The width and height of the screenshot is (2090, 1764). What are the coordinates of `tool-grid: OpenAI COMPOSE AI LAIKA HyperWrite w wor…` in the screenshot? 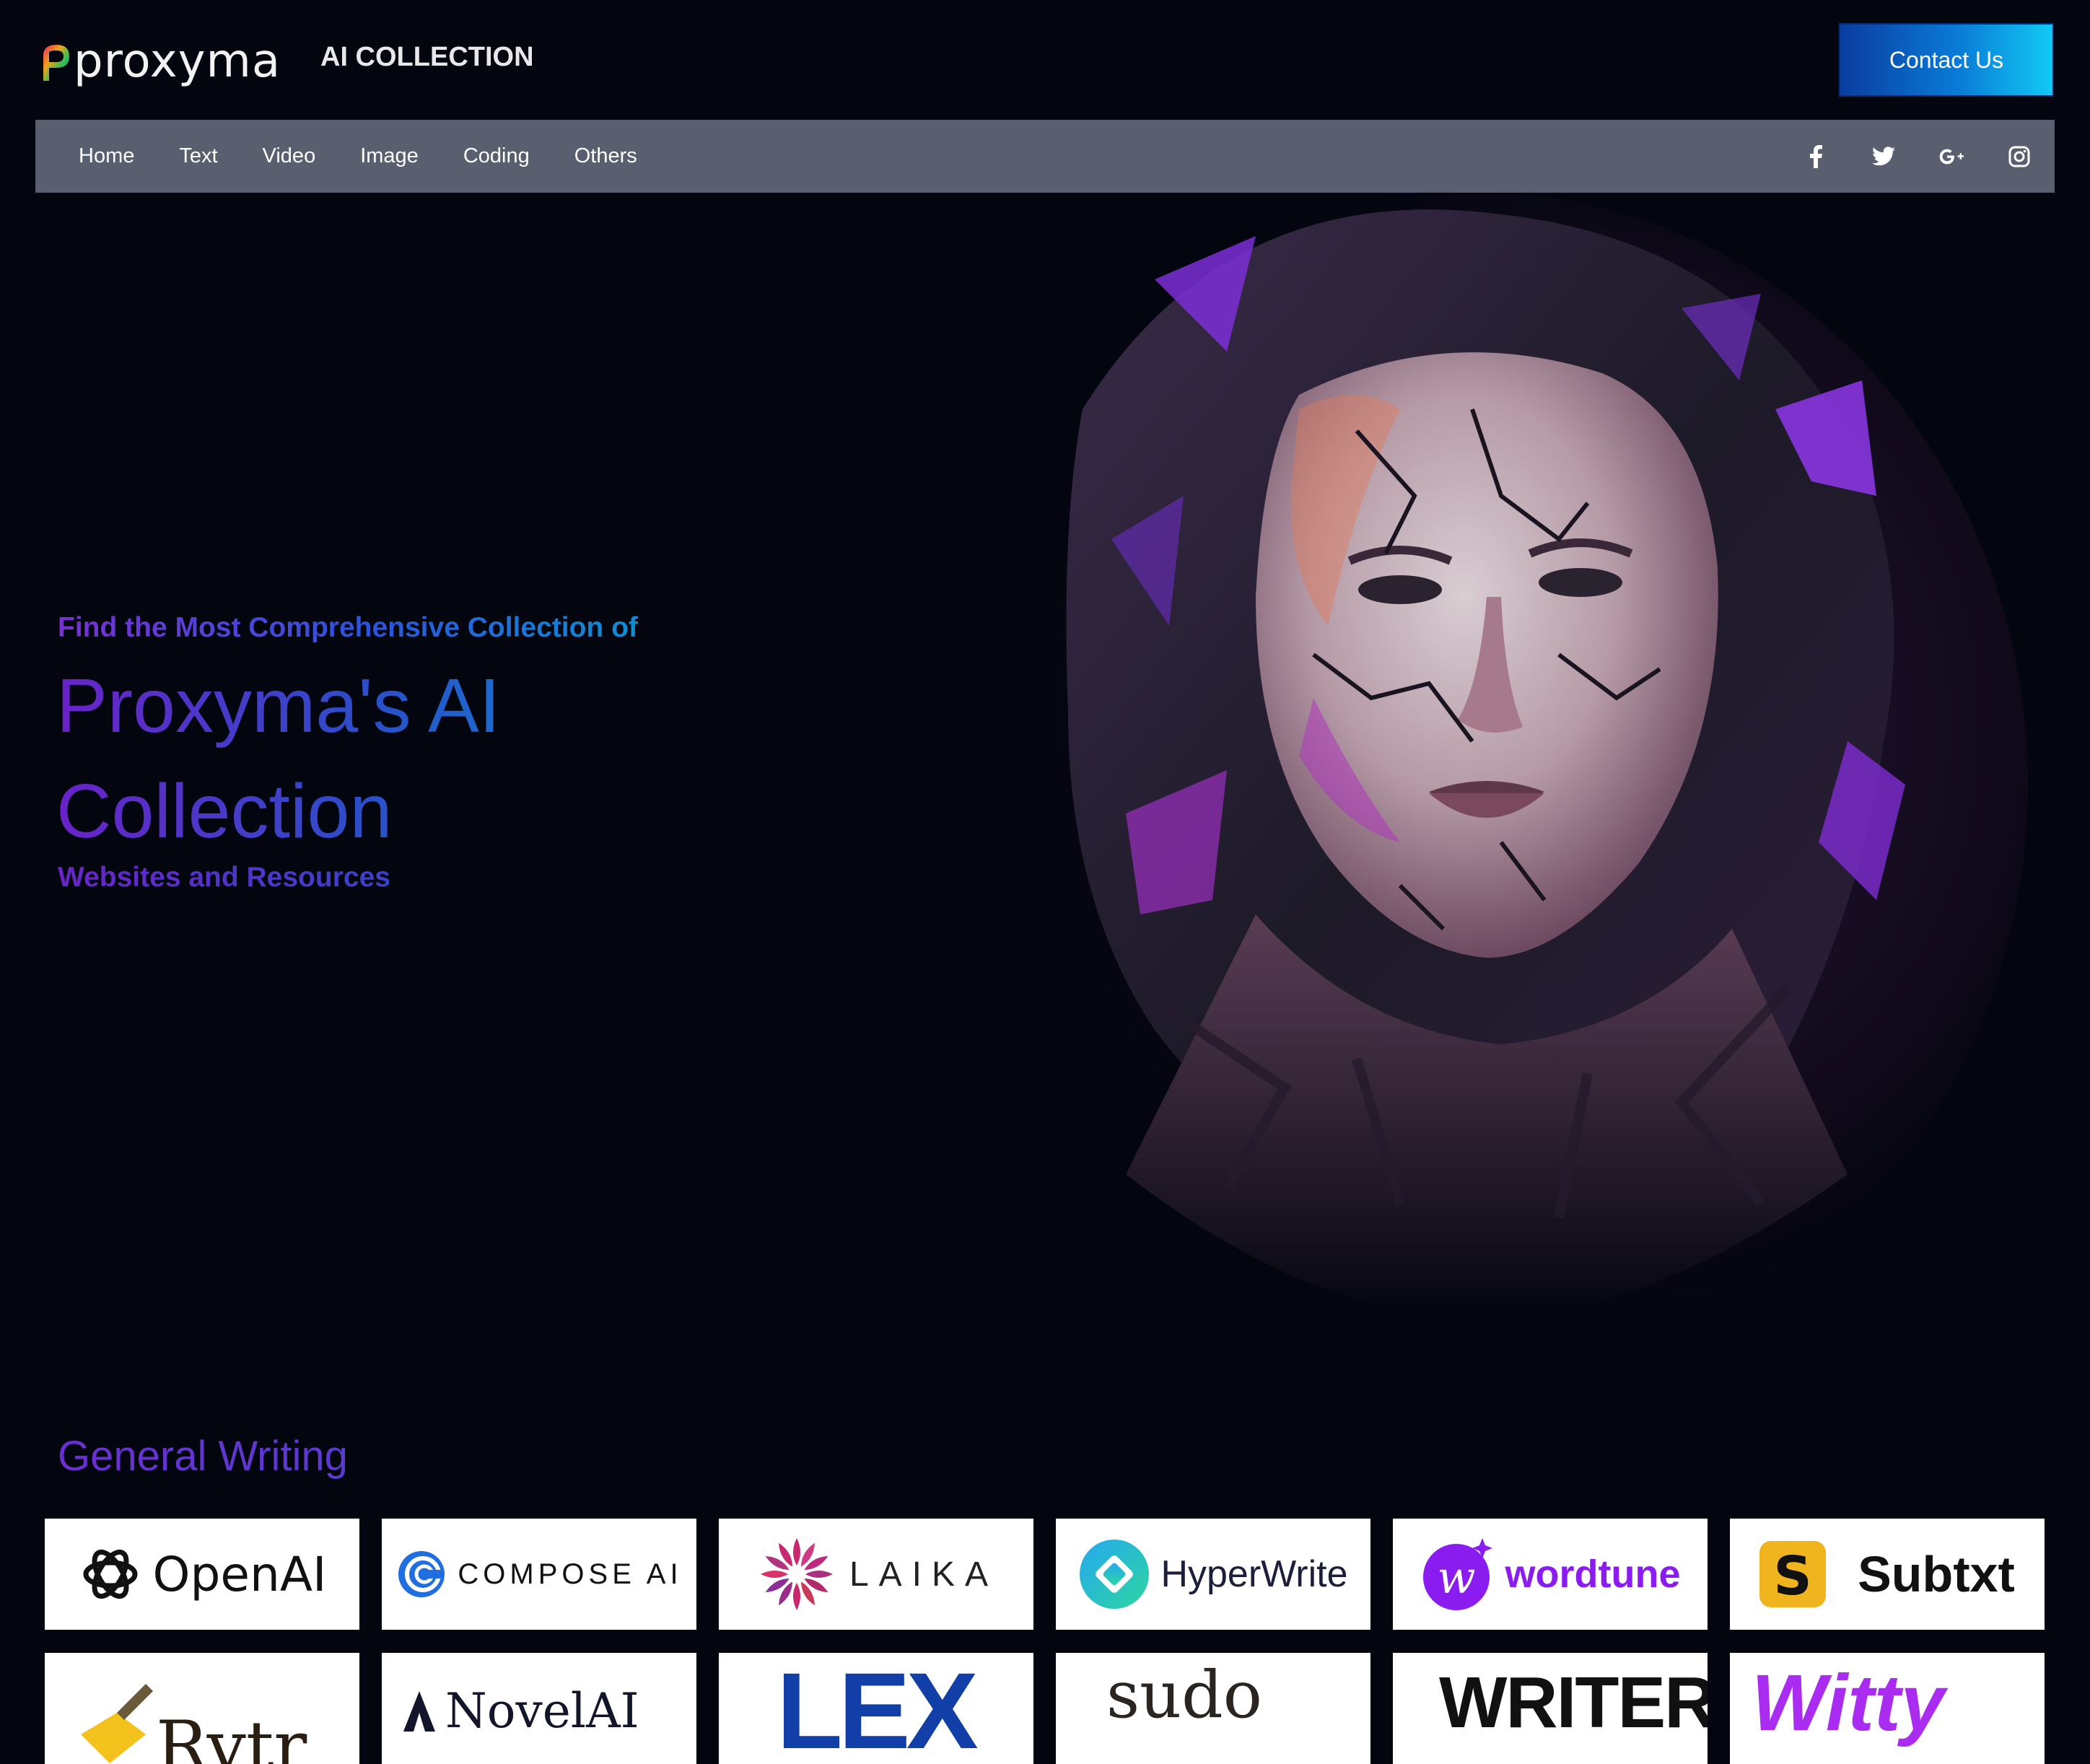 It's located at (1045, 1641).